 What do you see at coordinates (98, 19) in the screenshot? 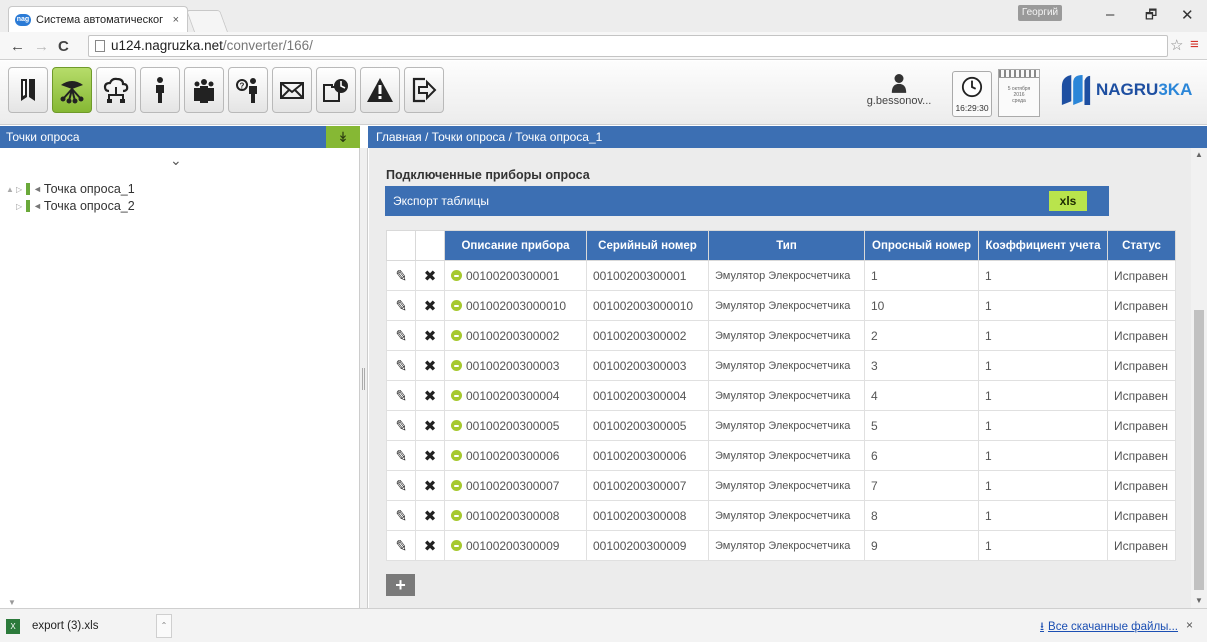
I see `browser-tab: nag Система автоматическог ×` at bounding box center [98, 19].